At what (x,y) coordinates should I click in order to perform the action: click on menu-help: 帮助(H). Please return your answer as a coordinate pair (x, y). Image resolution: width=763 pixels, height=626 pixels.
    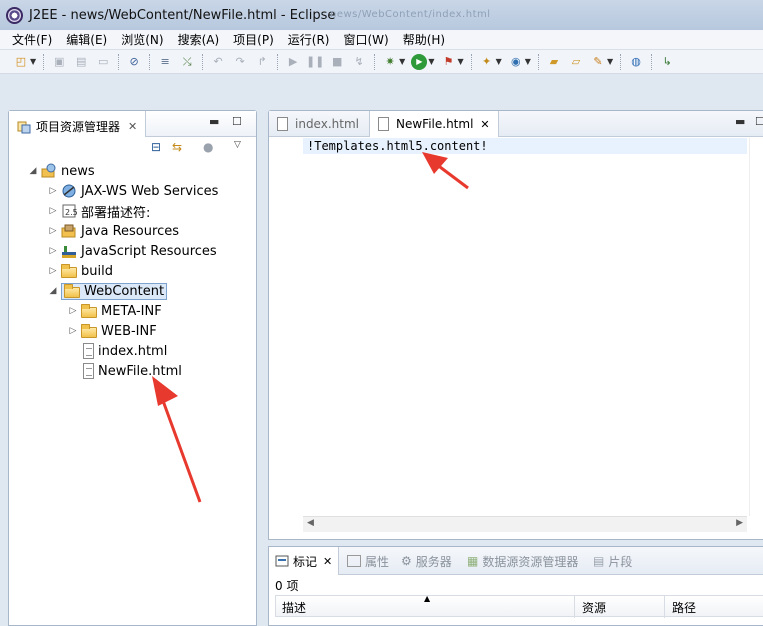
    Looking at the image, I should click on (424, 39).